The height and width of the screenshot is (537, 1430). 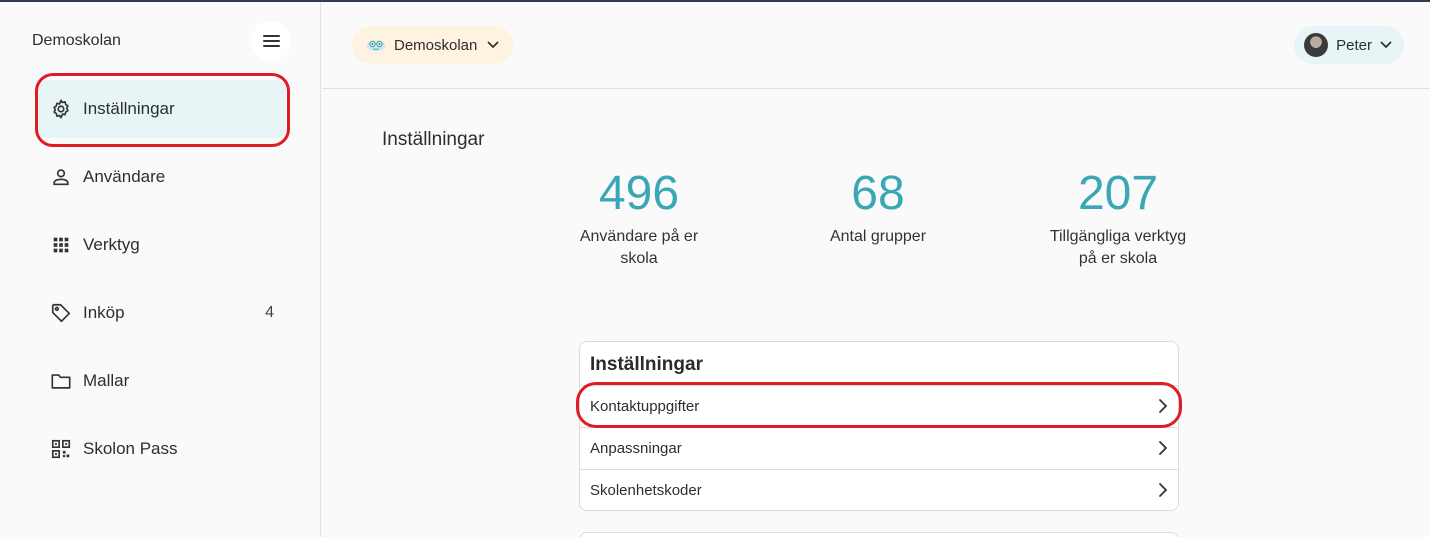 I want to click on tag-icon, so click(x=61, y=313).